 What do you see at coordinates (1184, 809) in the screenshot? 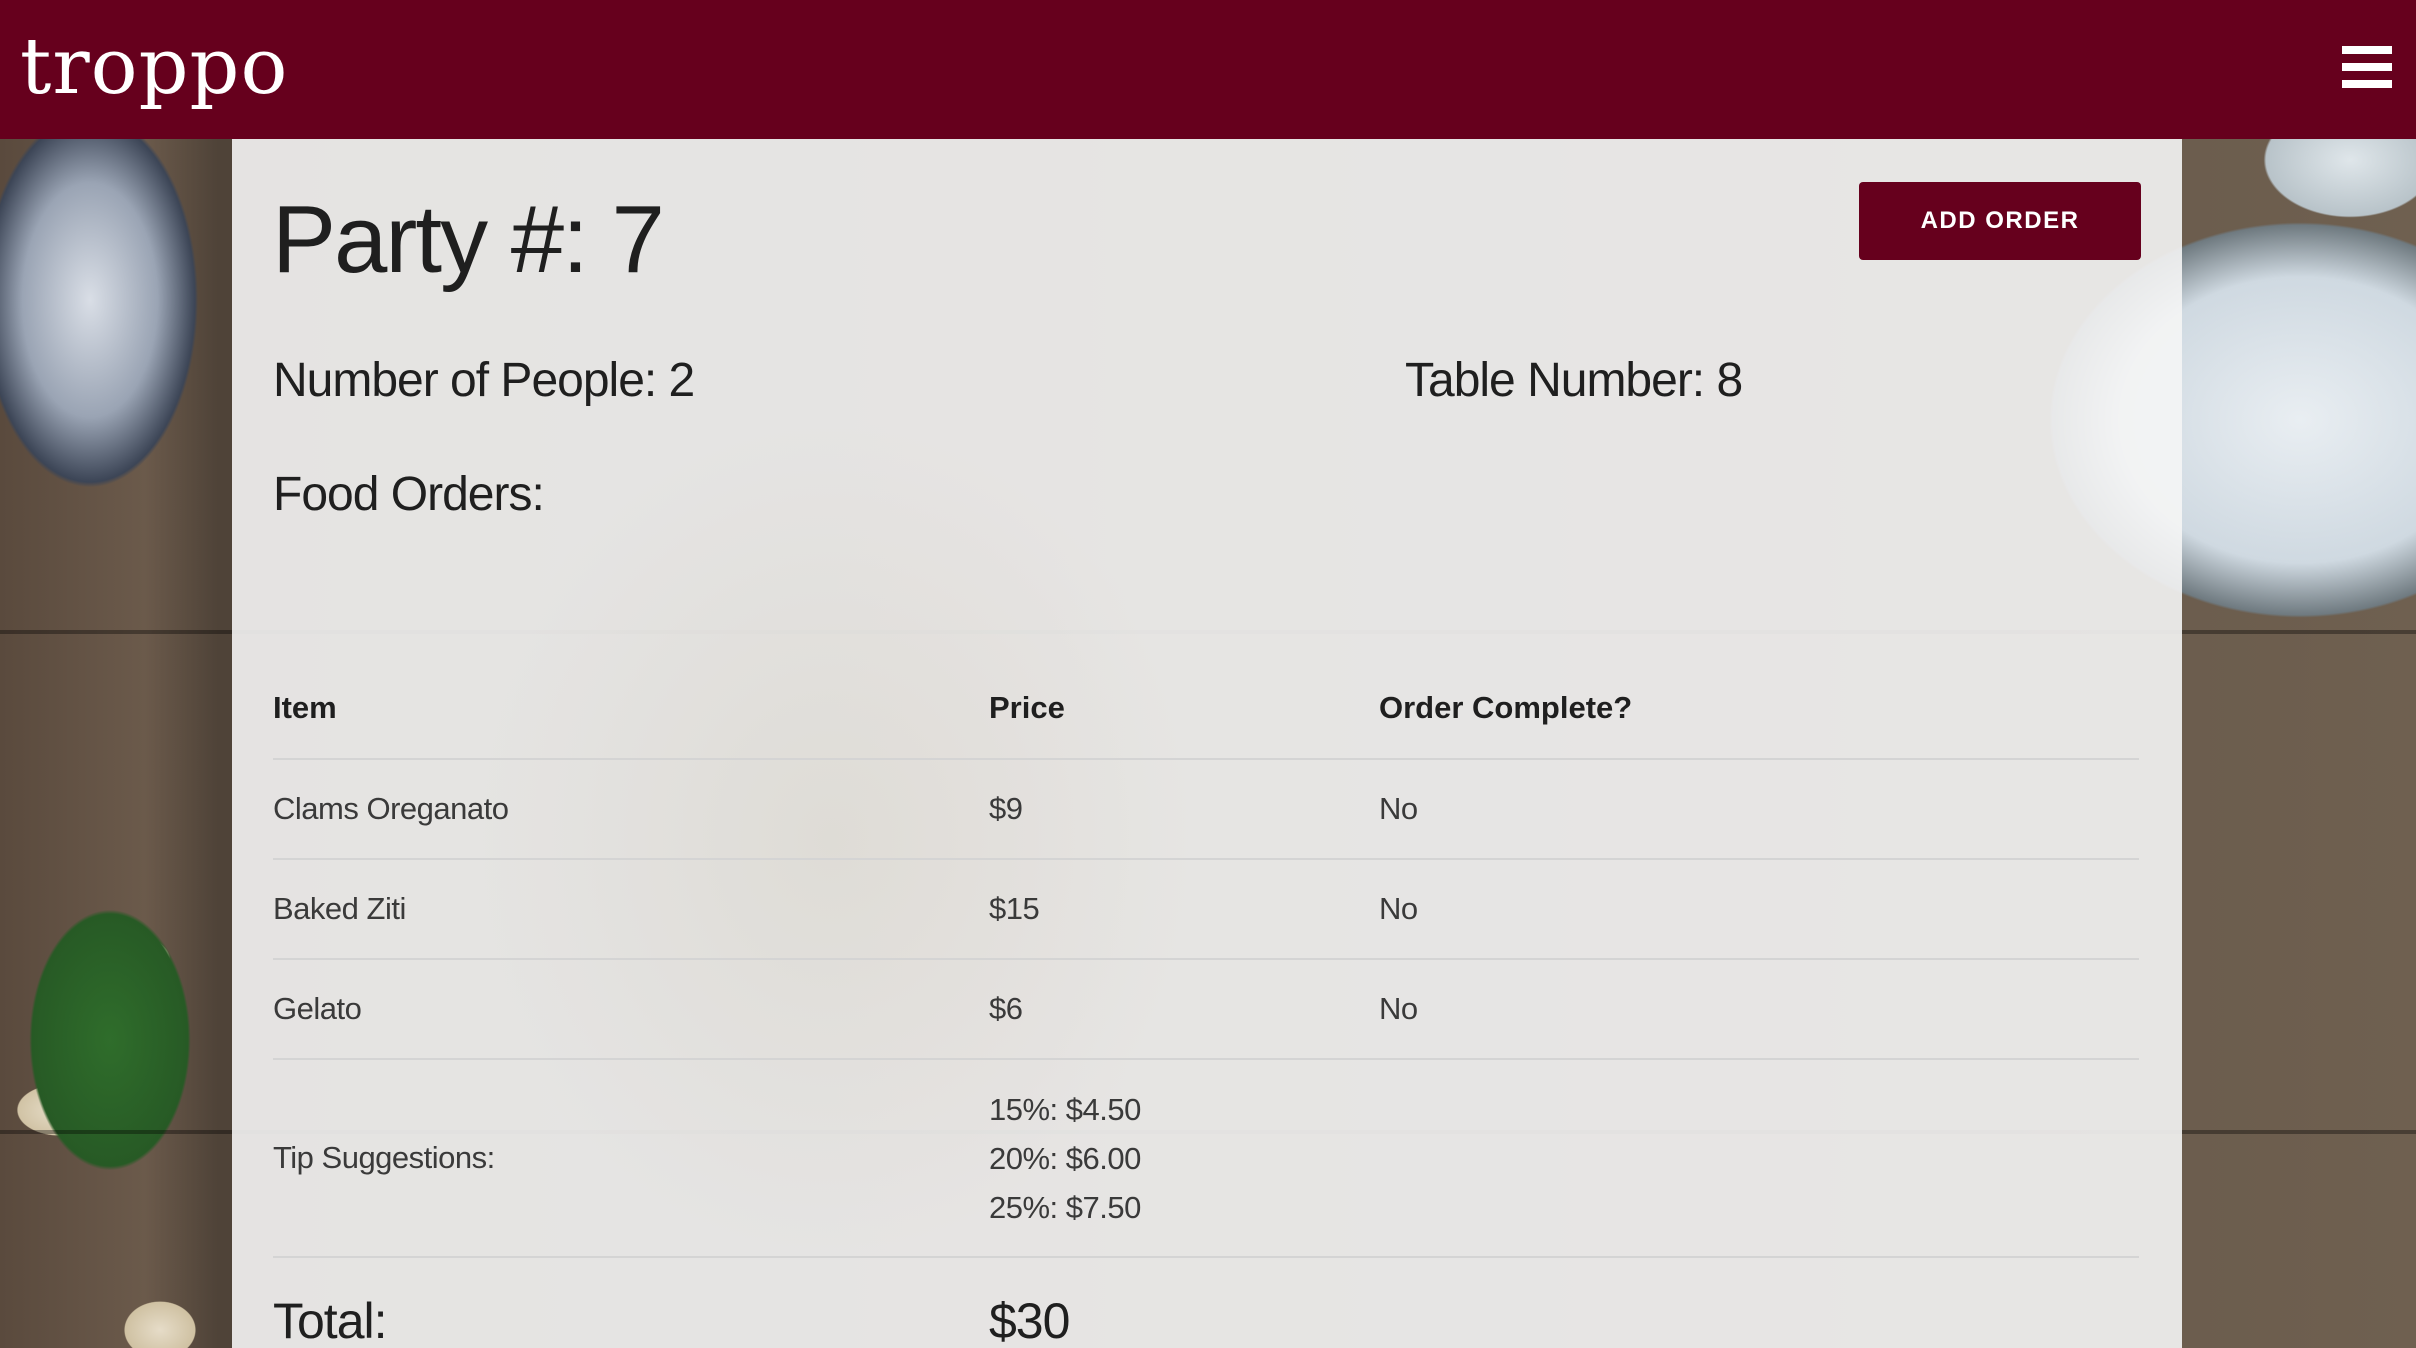
I see `price-cell: $9` at bounding box center [1184, 809].